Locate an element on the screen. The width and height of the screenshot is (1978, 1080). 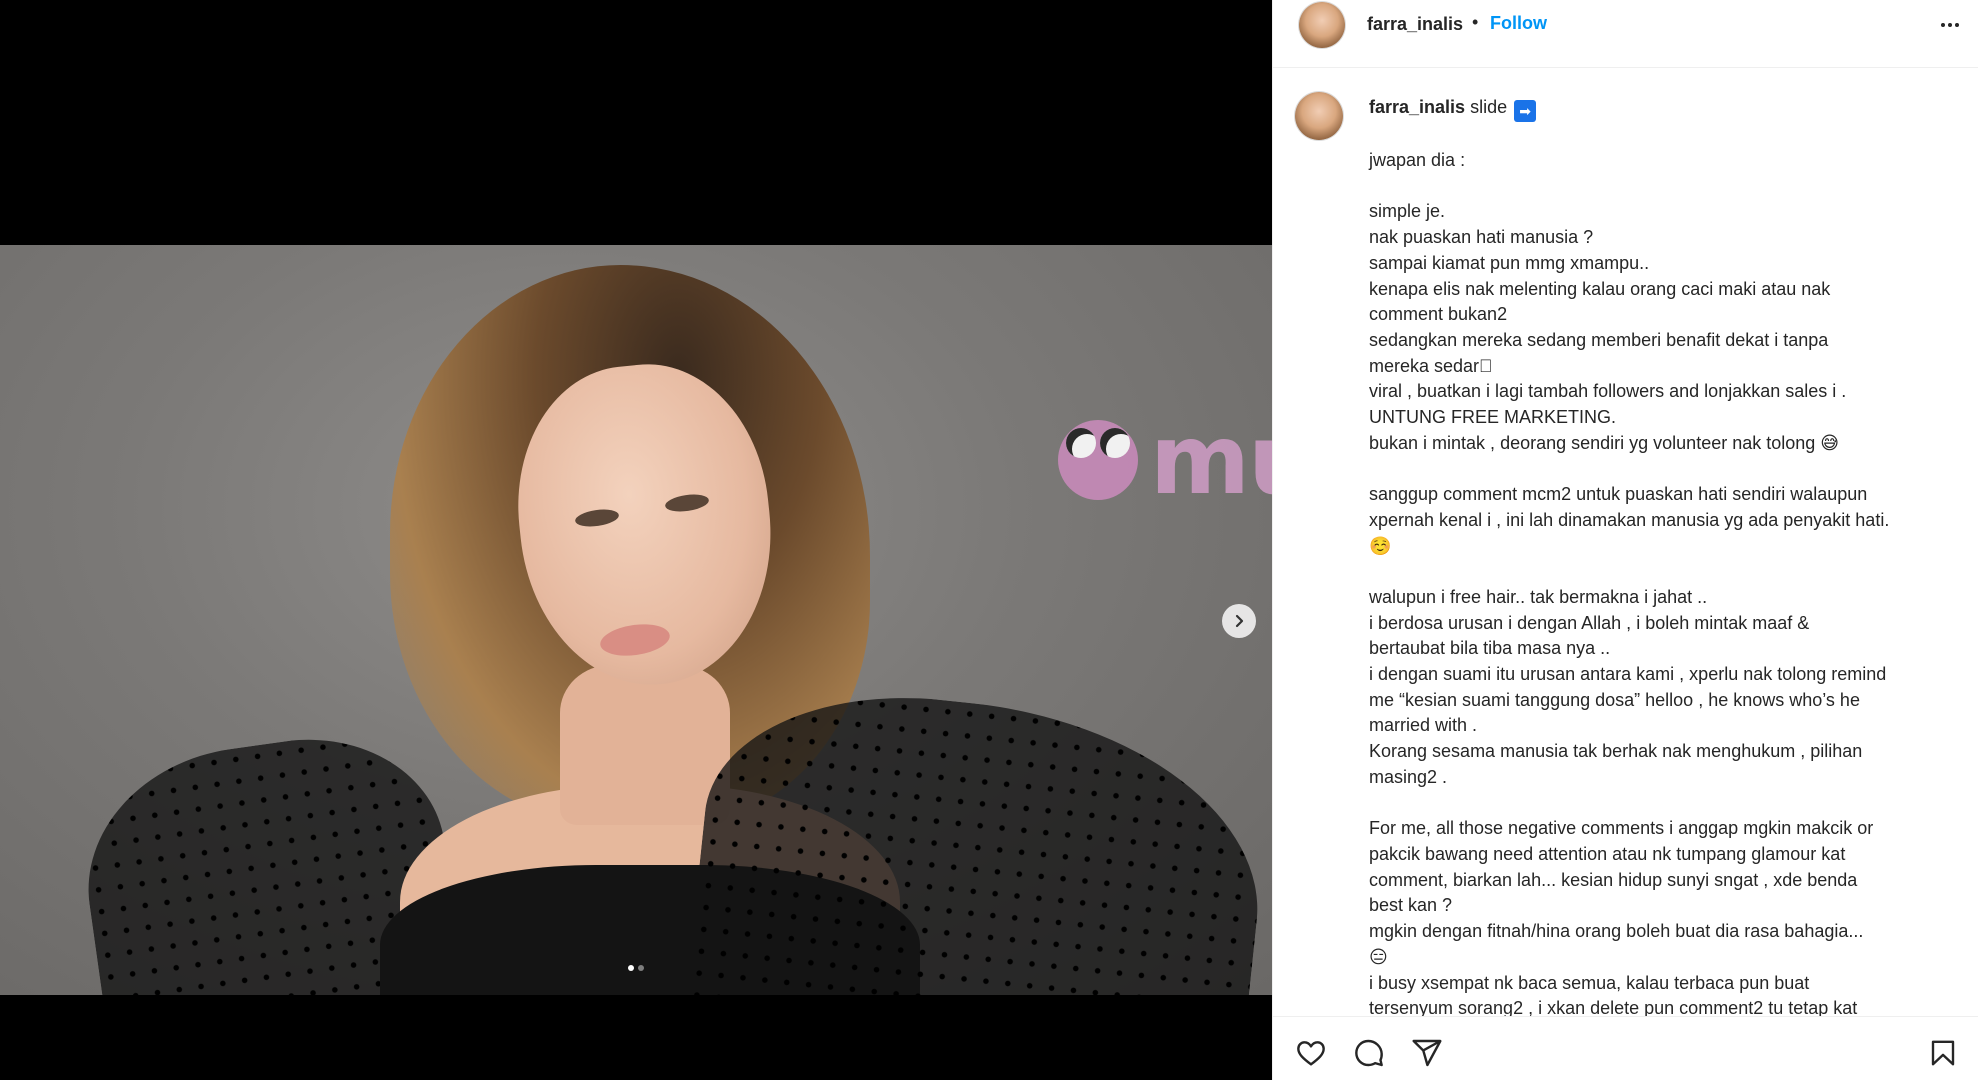
caption-line: jwapan dia : is located at coordinates (1417, 160).